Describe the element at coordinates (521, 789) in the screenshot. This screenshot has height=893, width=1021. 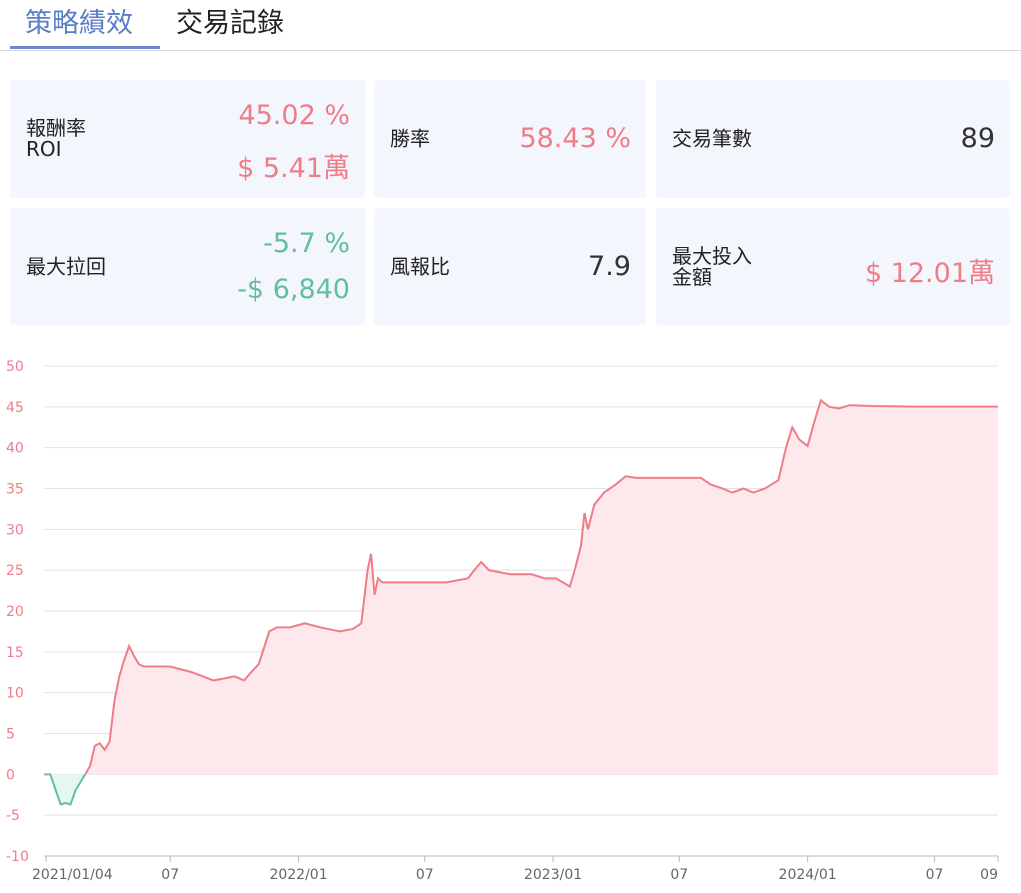
I see `negative-area` at that location.